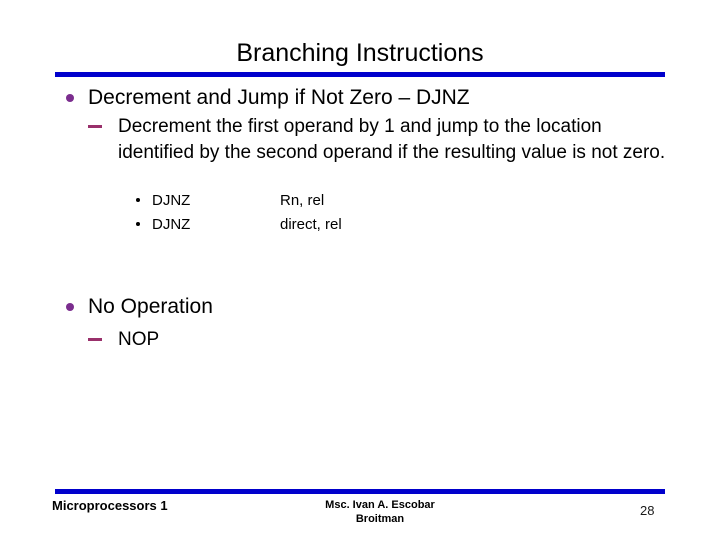 The image size is (720, 540). What do you see at coordinates (360, 340) in the screenshot?
I see `bullet-level2-nop: NOP` at bounding box center [360, 340].